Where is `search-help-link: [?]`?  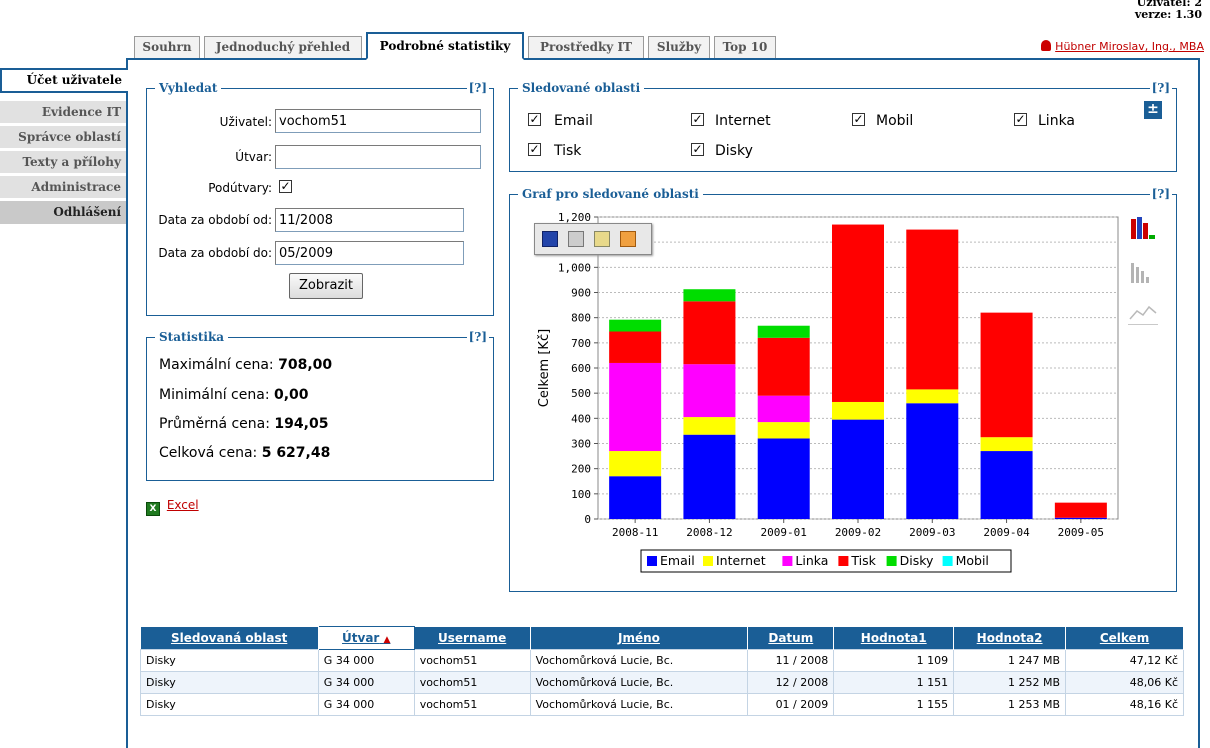
search-help-link: [?] is located at coordinates (477, 88).